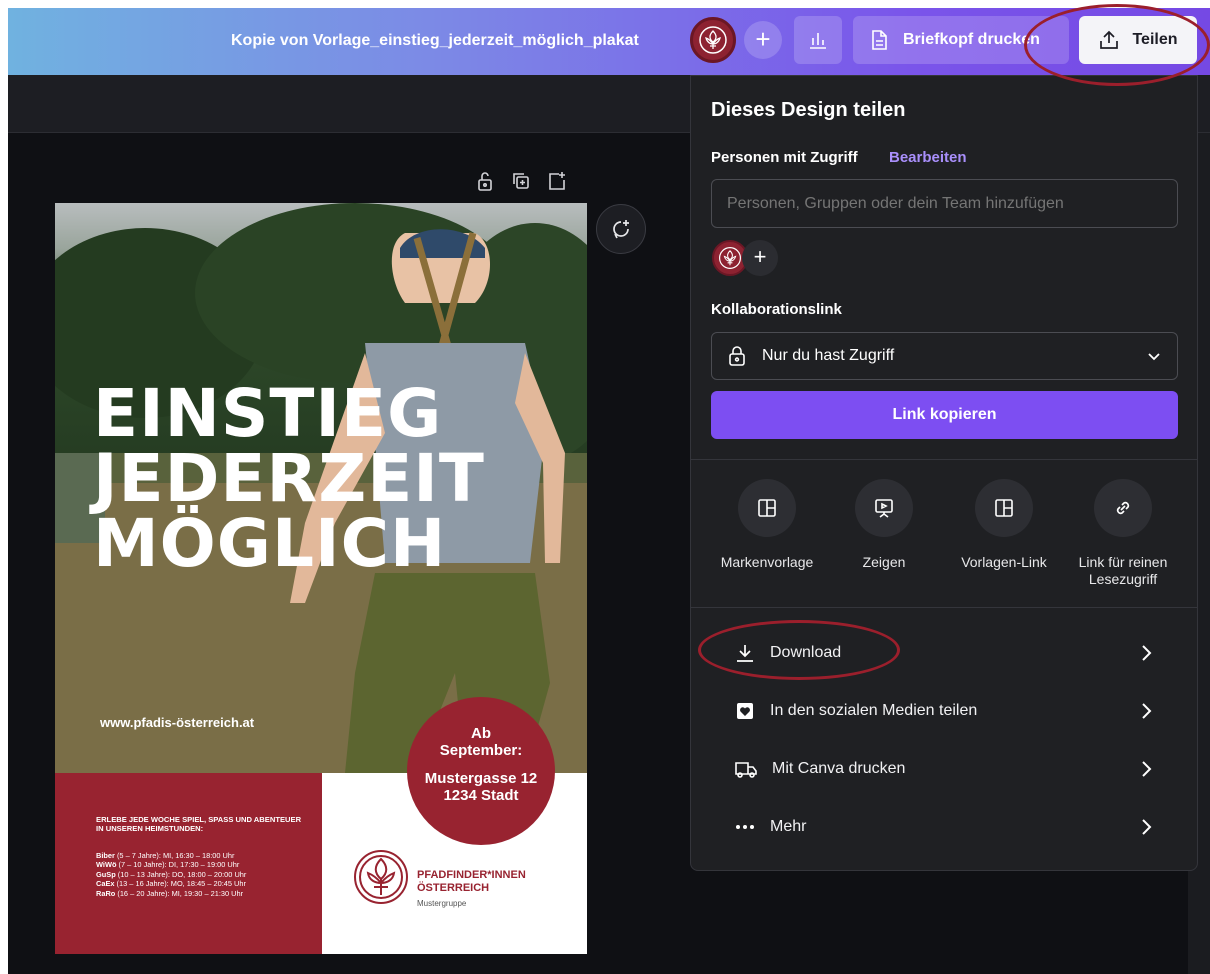 The image size is (1210, 974). I want to click on headline-line-1: EINSTIEG, so click(268, 413).